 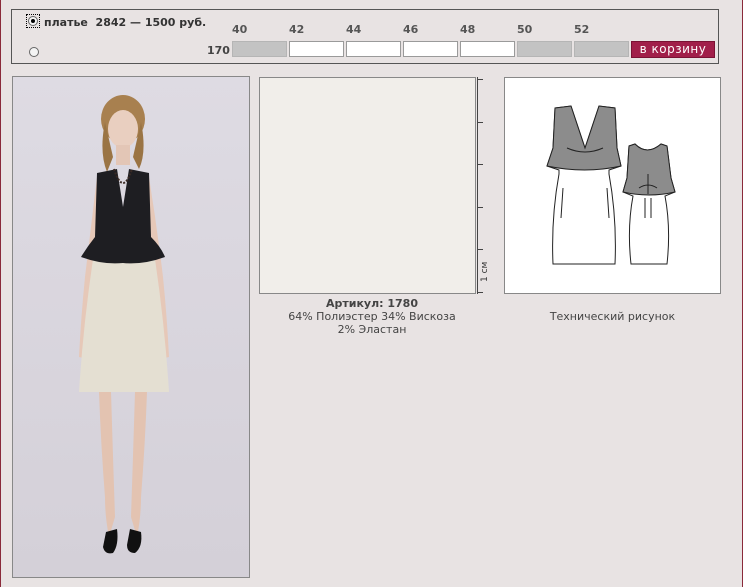 What do you see at coordinates (218, 50) in the screenshot?
I see `height-label: 170` at bounding box center [218, 50].